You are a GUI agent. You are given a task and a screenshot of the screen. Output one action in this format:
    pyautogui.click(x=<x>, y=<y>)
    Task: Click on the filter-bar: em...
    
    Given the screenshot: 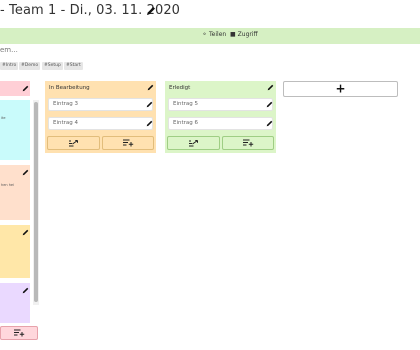 What is the action you would take?
    pyautogui.click(x=210, y=51)
    